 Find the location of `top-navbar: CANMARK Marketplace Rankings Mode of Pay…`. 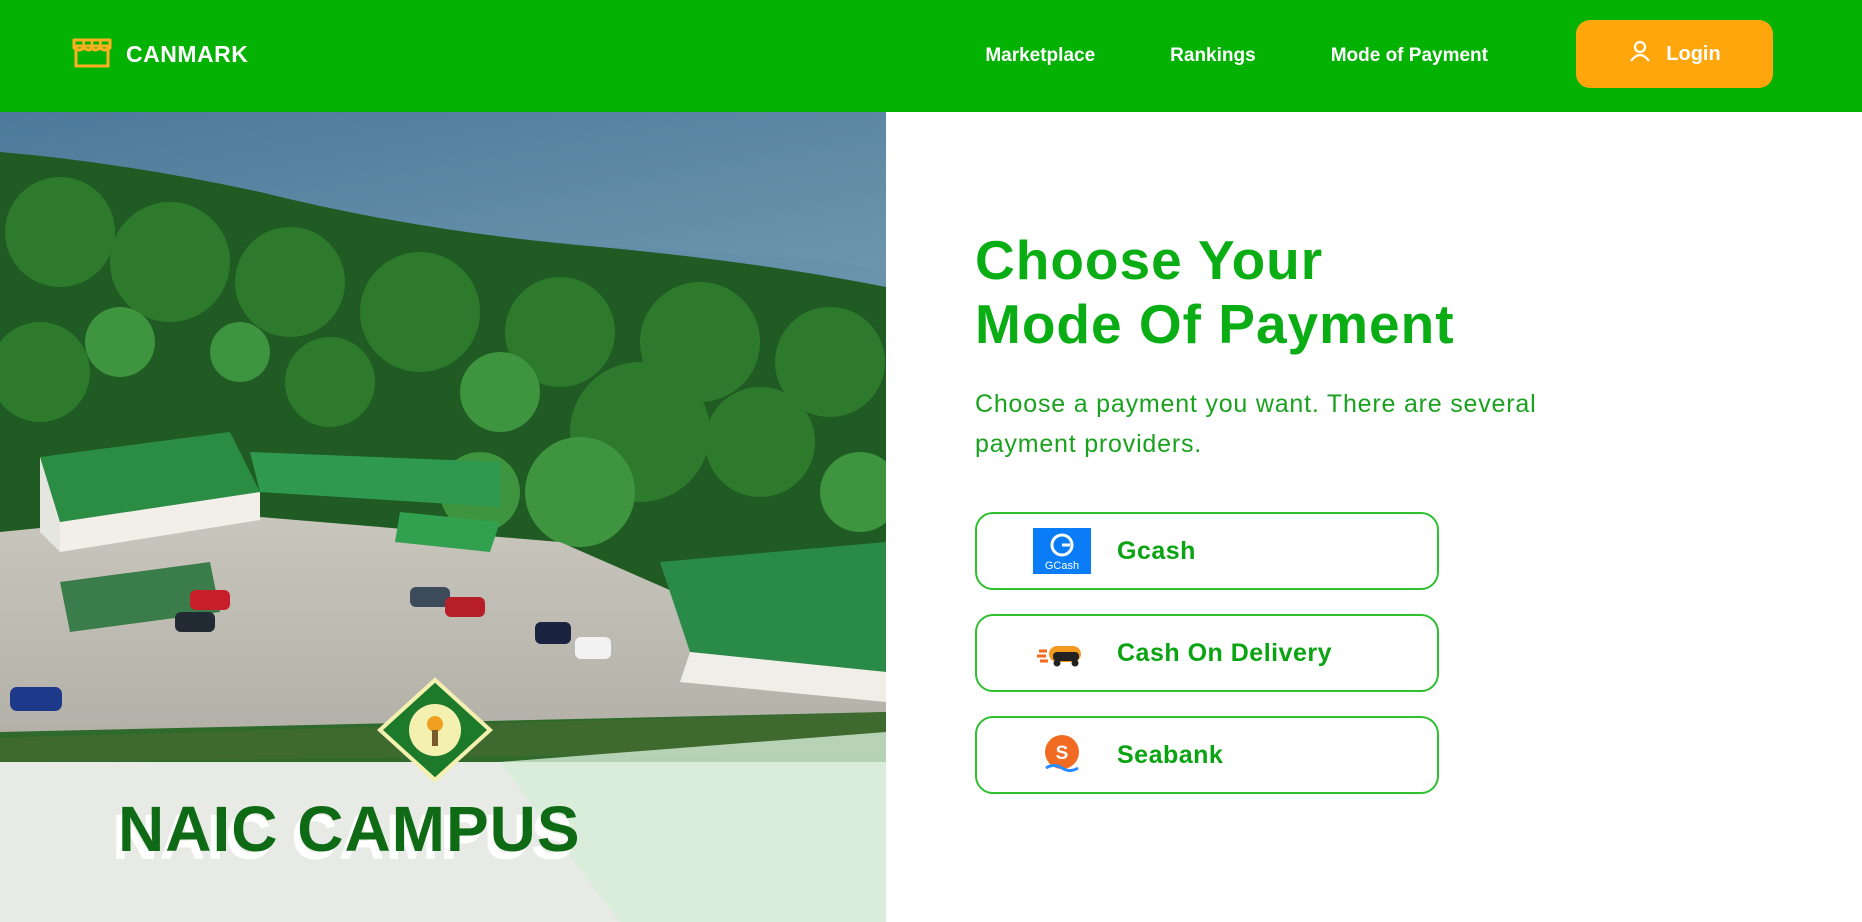

top-navbar: CANMARK Marketplace Rankings Mode of Pay… is located at coordinates (931, 56).